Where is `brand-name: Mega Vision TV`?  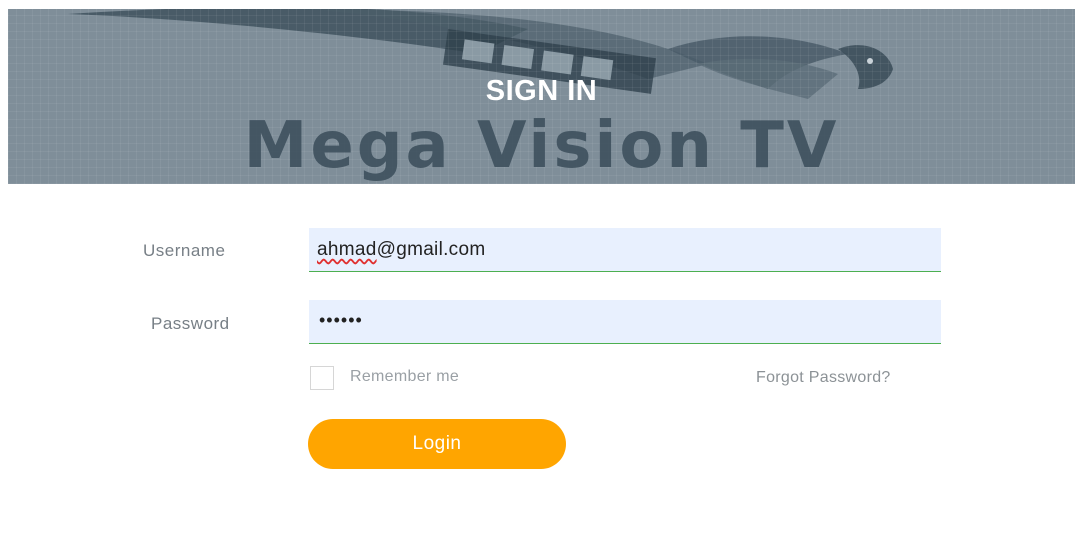
brand-name: Mega Vision TV is located at coordinates (541, 146).